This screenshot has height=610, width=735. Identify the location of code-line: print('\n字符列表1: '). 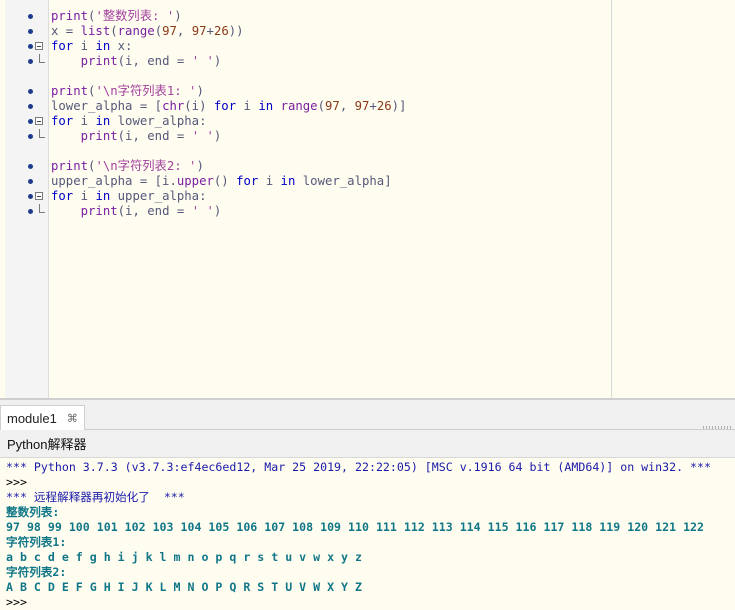
(381, 91).